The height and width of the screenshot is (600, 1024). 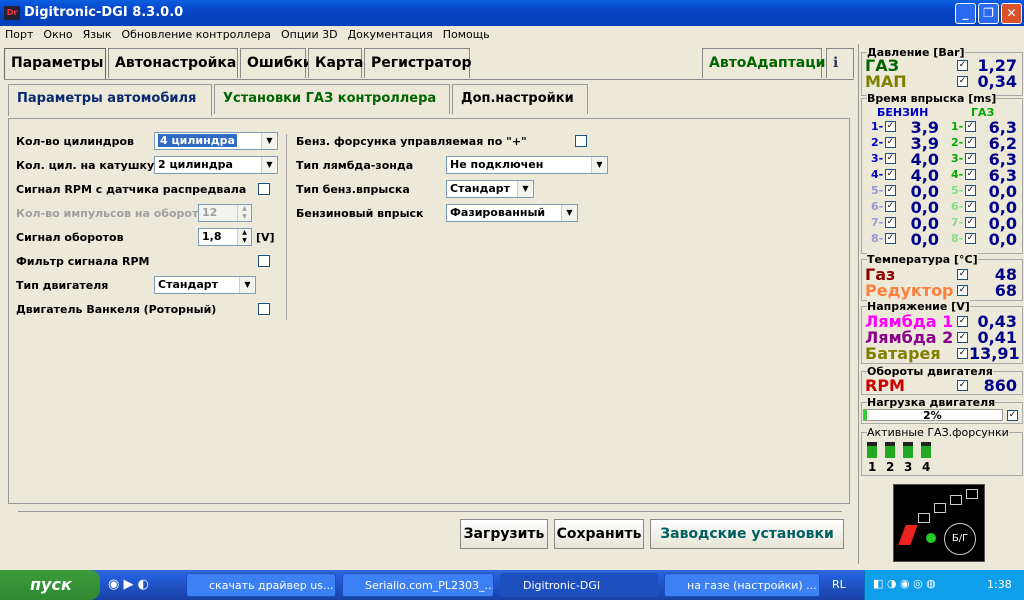 What do you see at coordinates (962, 321) in the screenshot?
I see `lambda1-checkbox: ✓` at bounding box center [962, 321].